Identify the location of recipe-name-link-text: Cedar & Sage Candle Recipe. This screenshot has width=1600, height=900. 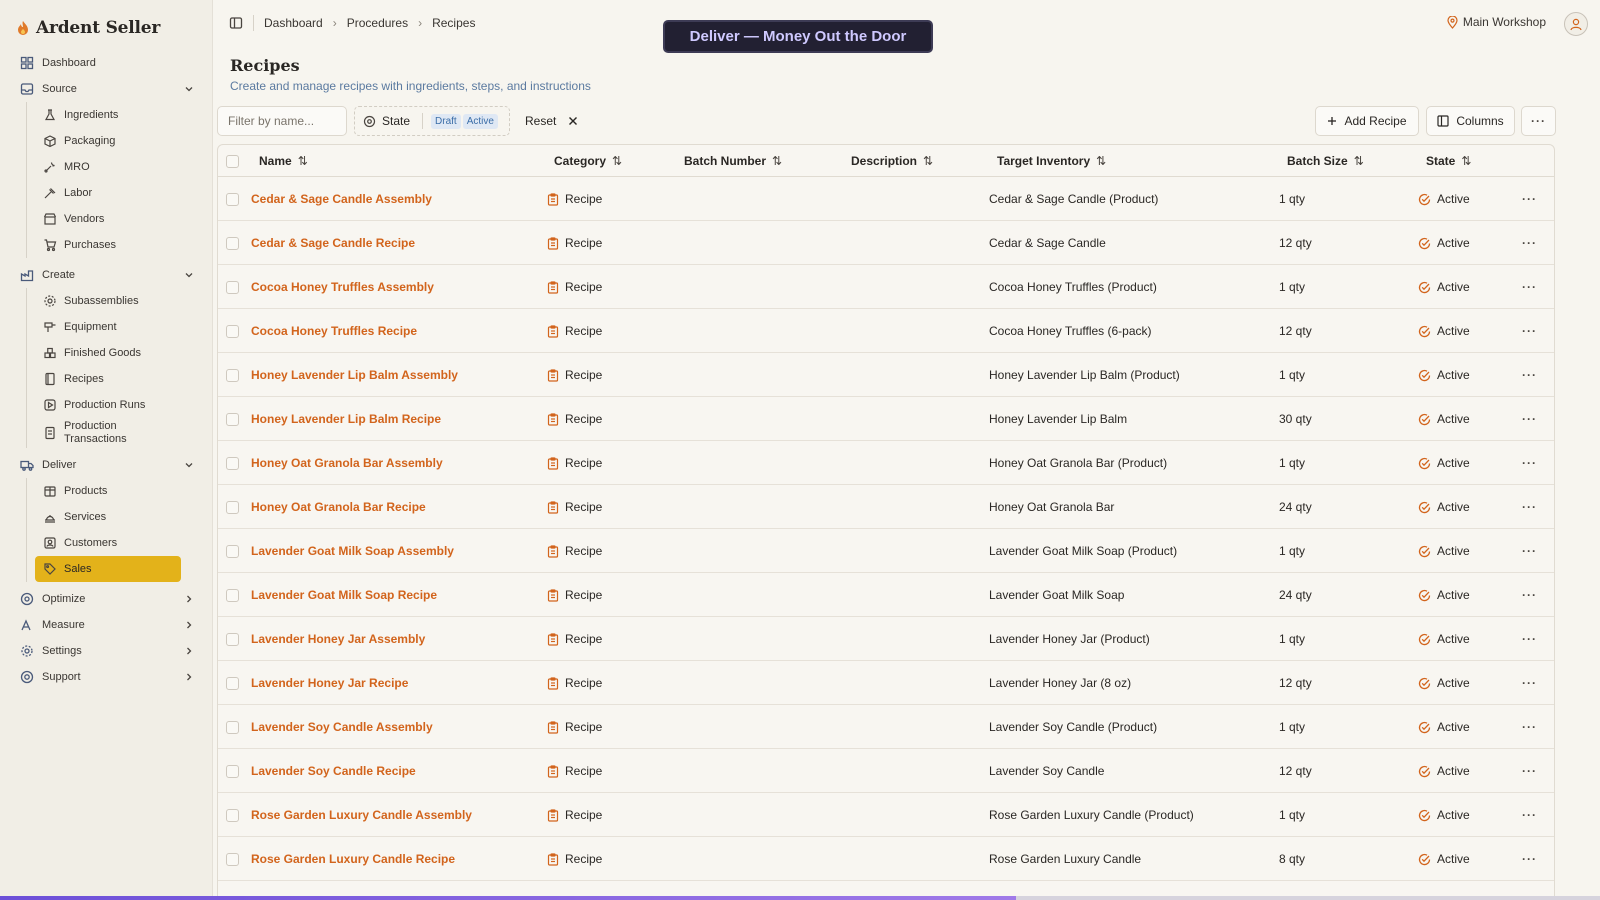
(333, 243).